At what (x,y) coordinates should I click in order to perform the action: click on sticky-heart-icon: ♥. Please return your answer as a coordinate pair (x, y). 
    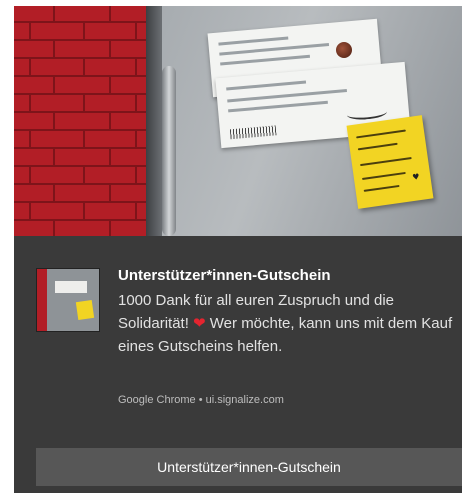
    Looking at the image, I should click on (416, 177).